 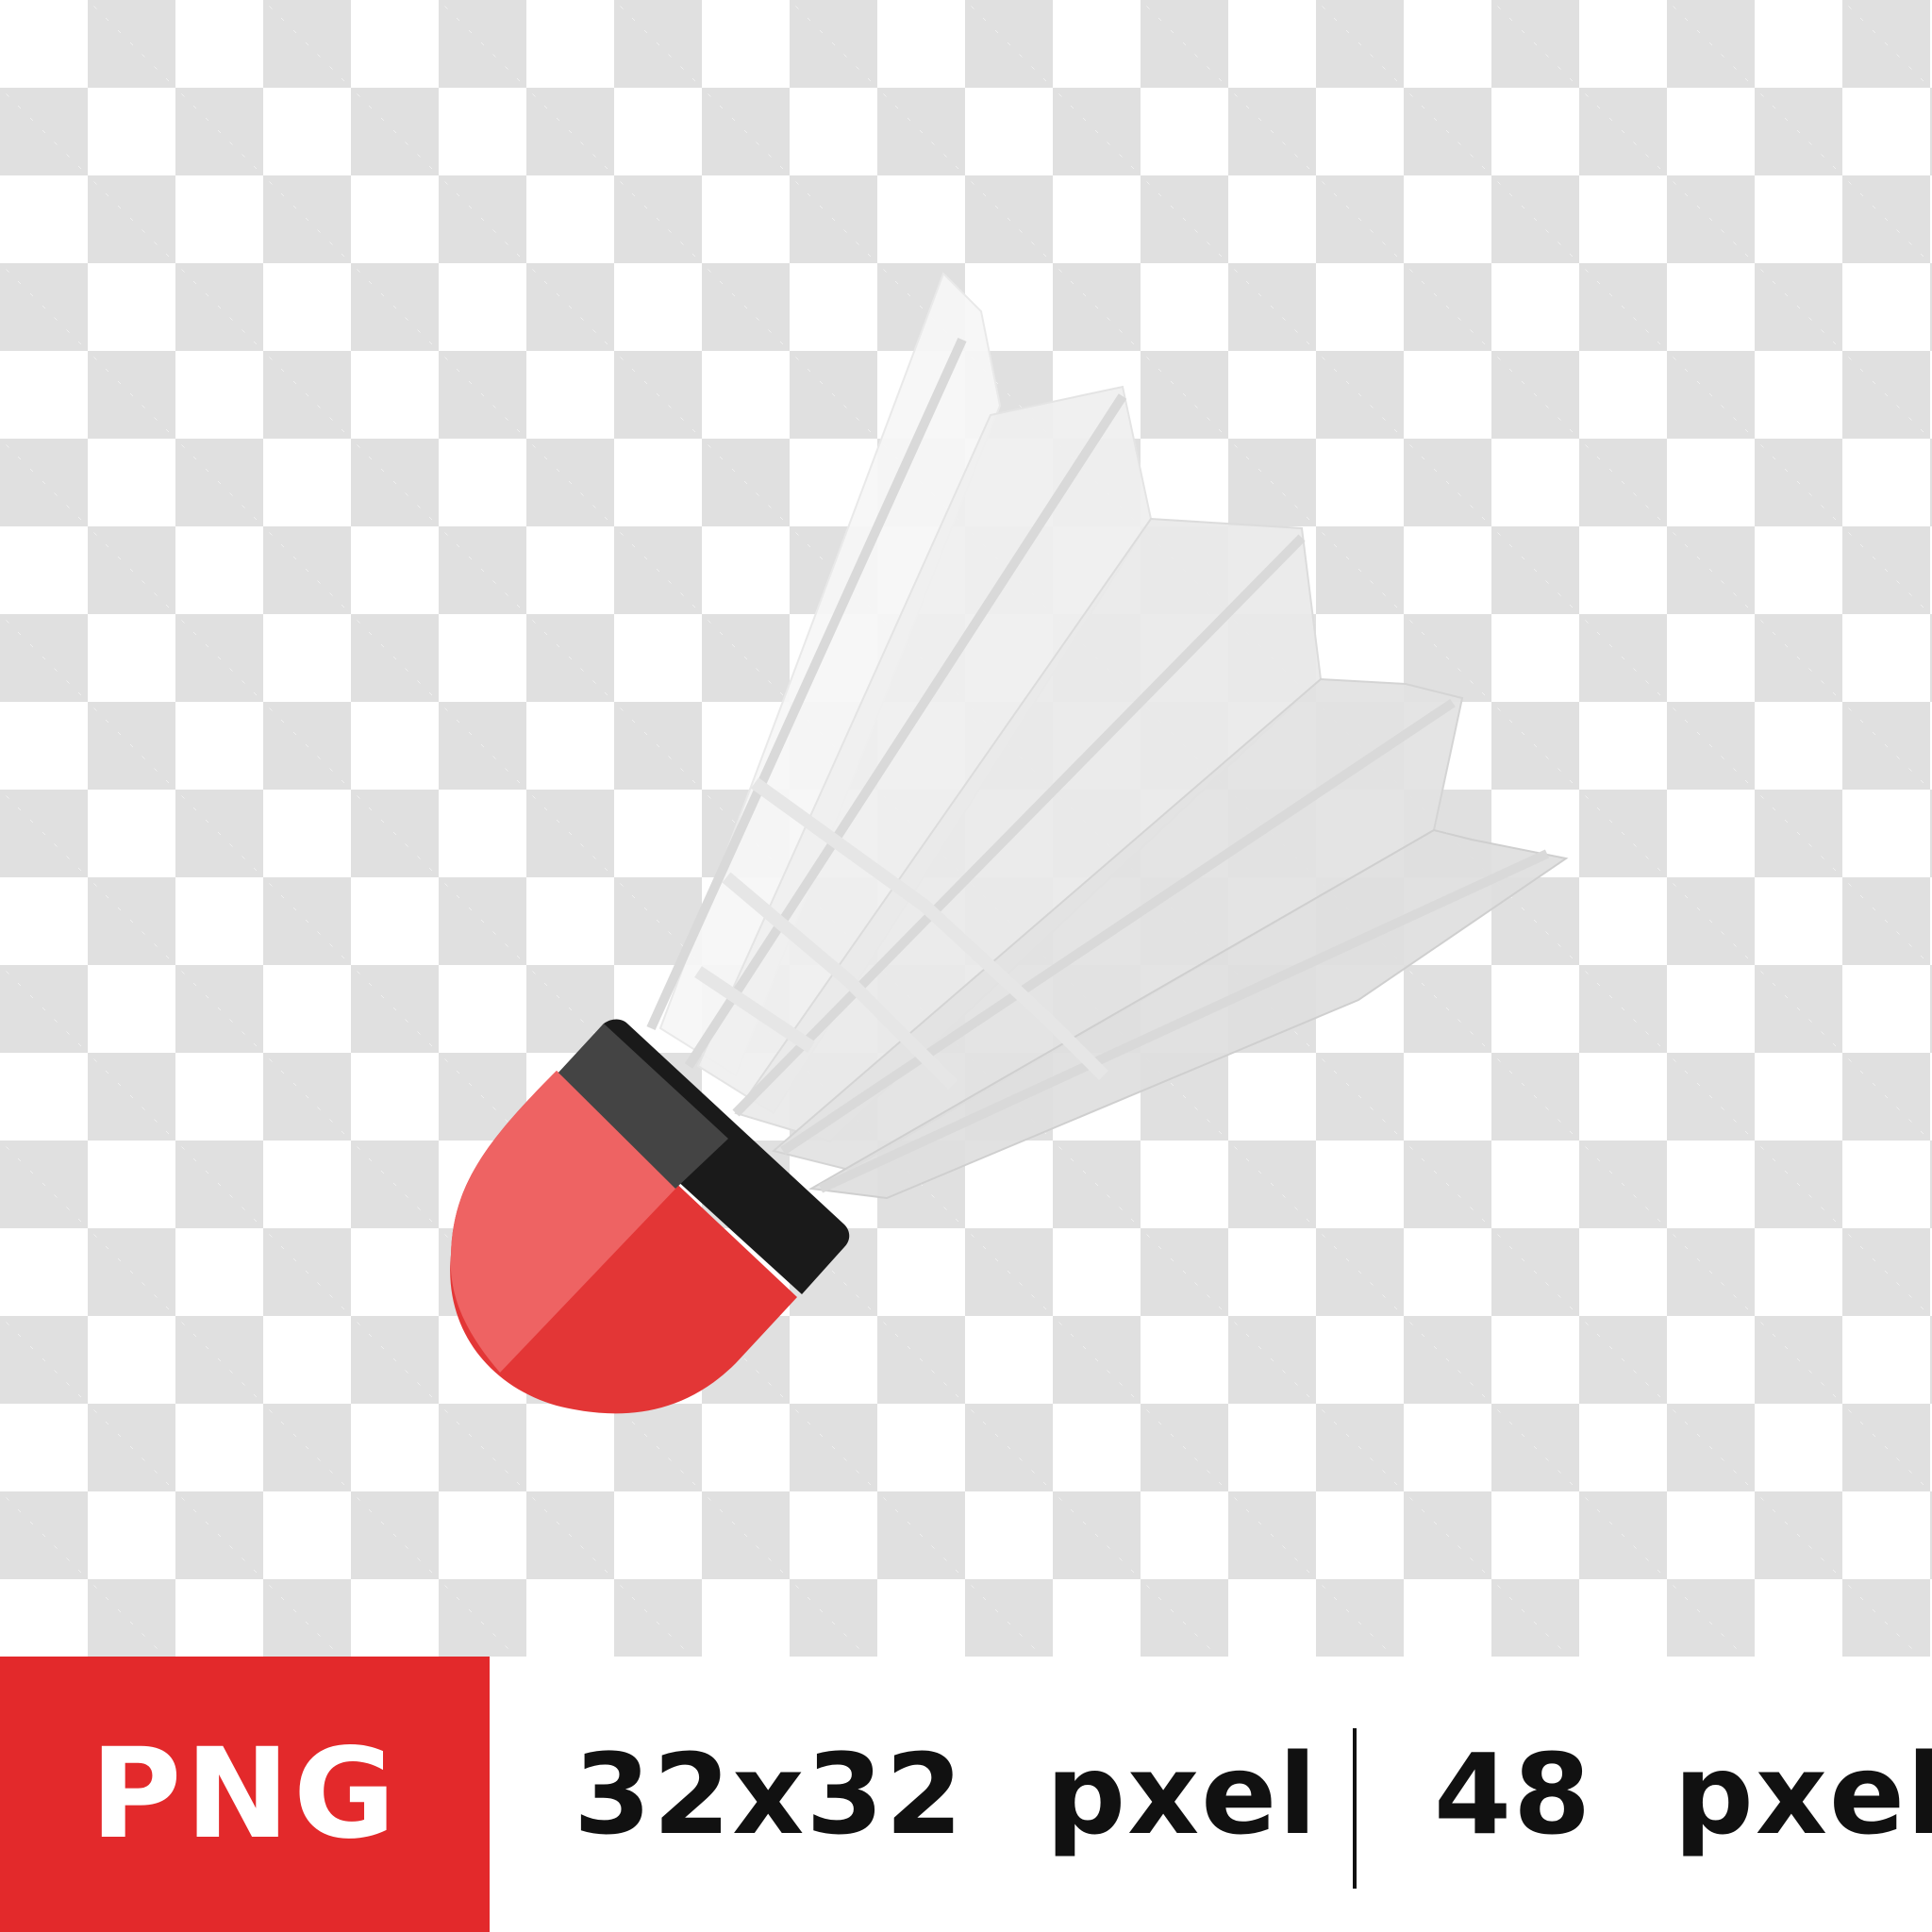 What do you see at coordinates (1683, 1794) in the screenshot?
I see `size-secondary-label: 48 pxel` at bounding box center [1683, 1794].